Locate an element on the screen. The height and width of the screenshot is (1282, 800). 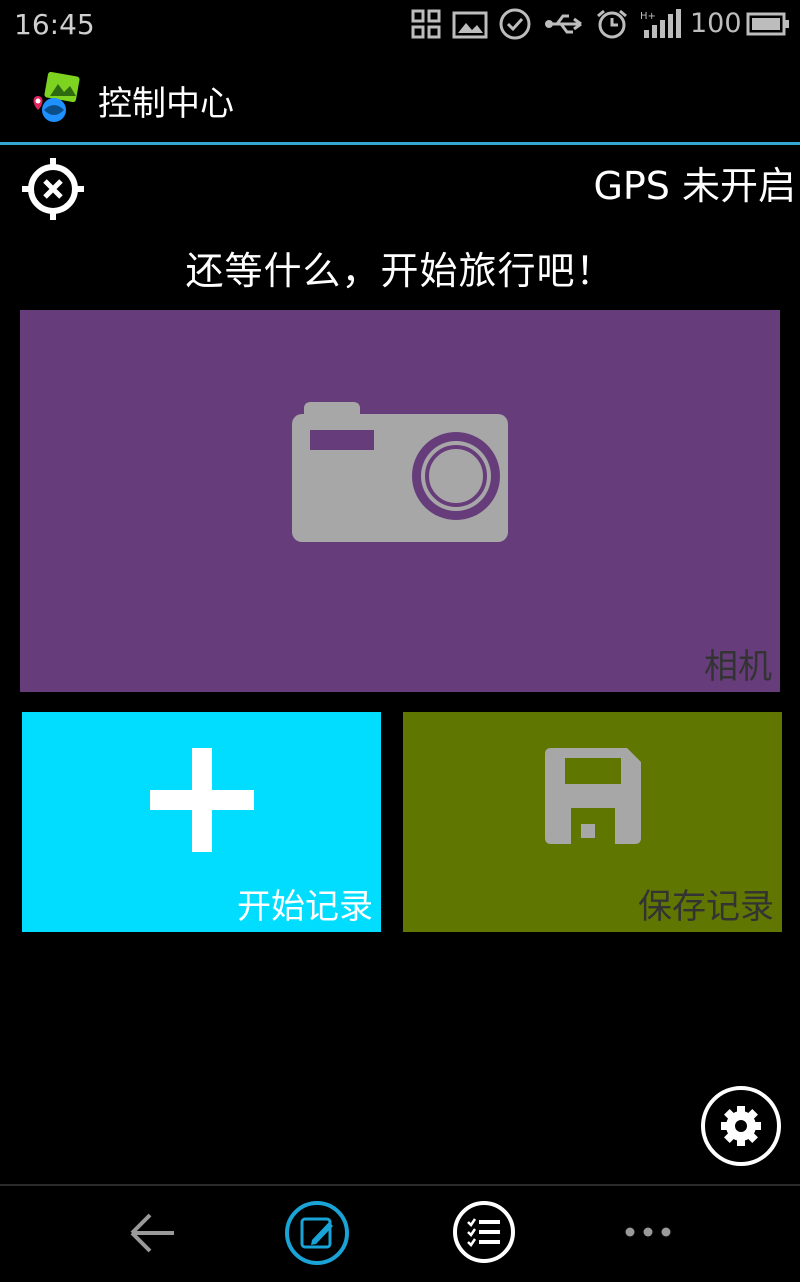
action-bar-divider is located at coordinates (400, 143).